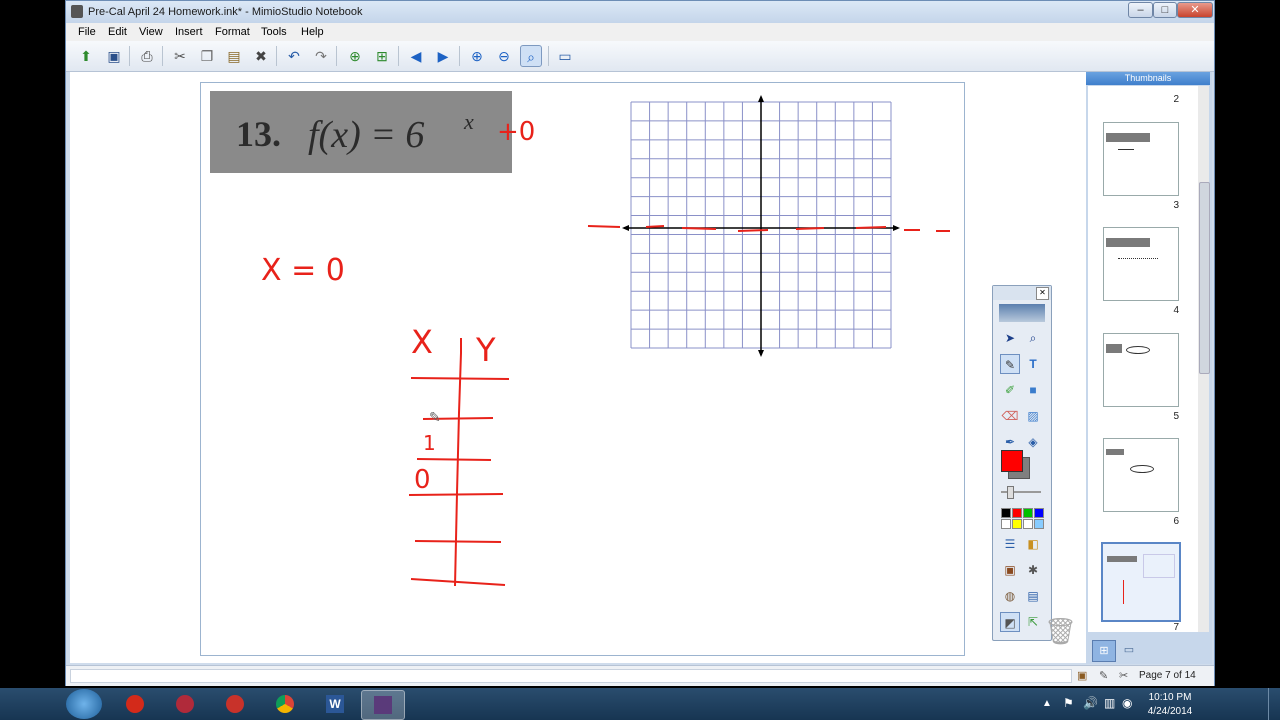 The image size is (1280, 720). What do you see at coordinates (303, 270) in the screenshot?
I see `handwritten-x-equals: X = 0` at bounding box center [303, 270].